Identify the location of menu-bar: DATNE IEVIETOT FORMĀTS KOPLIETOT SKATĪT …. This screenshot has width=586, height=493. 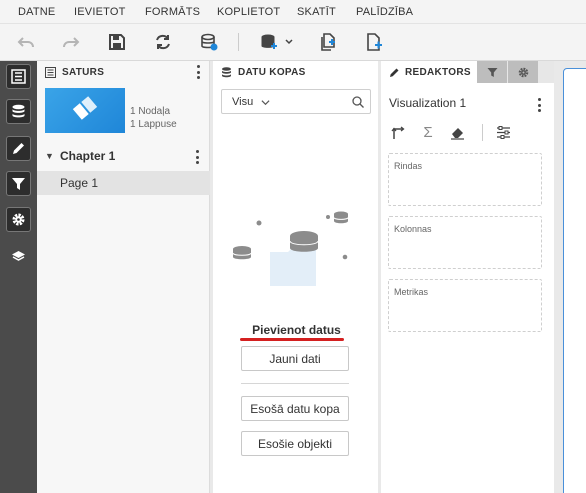
(293, 12).